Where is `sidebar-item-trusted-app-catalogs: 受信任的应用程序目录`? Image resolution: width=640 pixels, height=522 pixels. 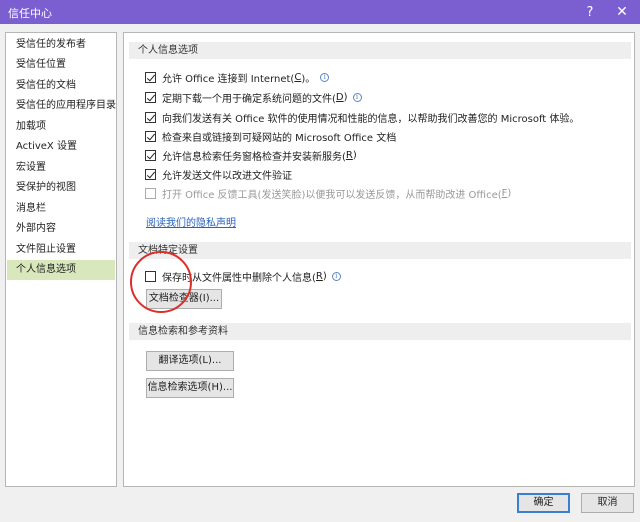 sidebar-item-trusted-app-catalogs: 受信任的应用程序目录 is located at coordinates (61, 106).